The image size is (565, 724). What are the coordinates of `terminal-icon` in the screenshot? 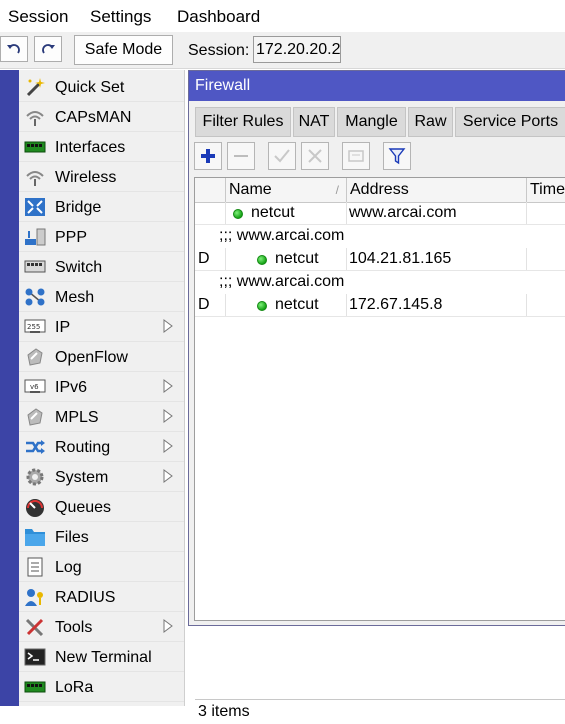 It's located at (35, 657).